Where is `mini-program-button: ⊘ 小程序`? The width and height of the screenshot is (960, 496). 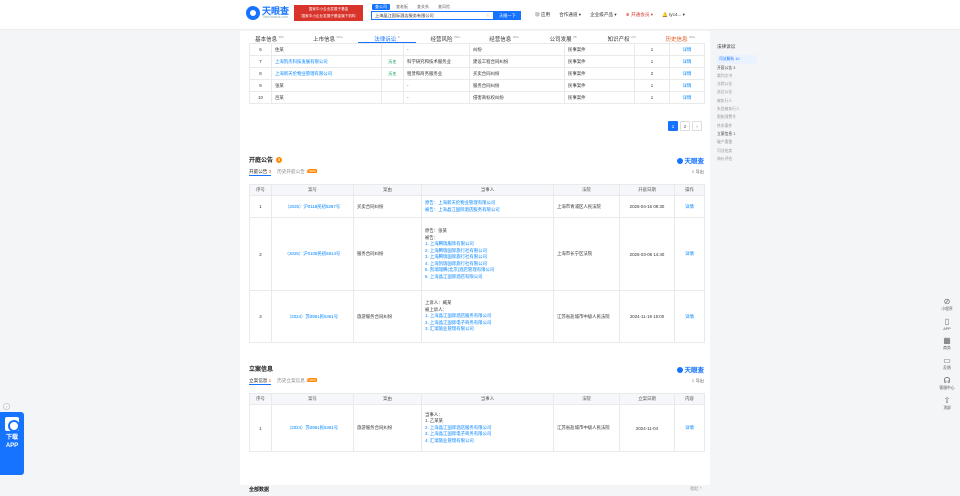 mini-program-button: ⊘ 小程序 is located at coordinates (947, 304).